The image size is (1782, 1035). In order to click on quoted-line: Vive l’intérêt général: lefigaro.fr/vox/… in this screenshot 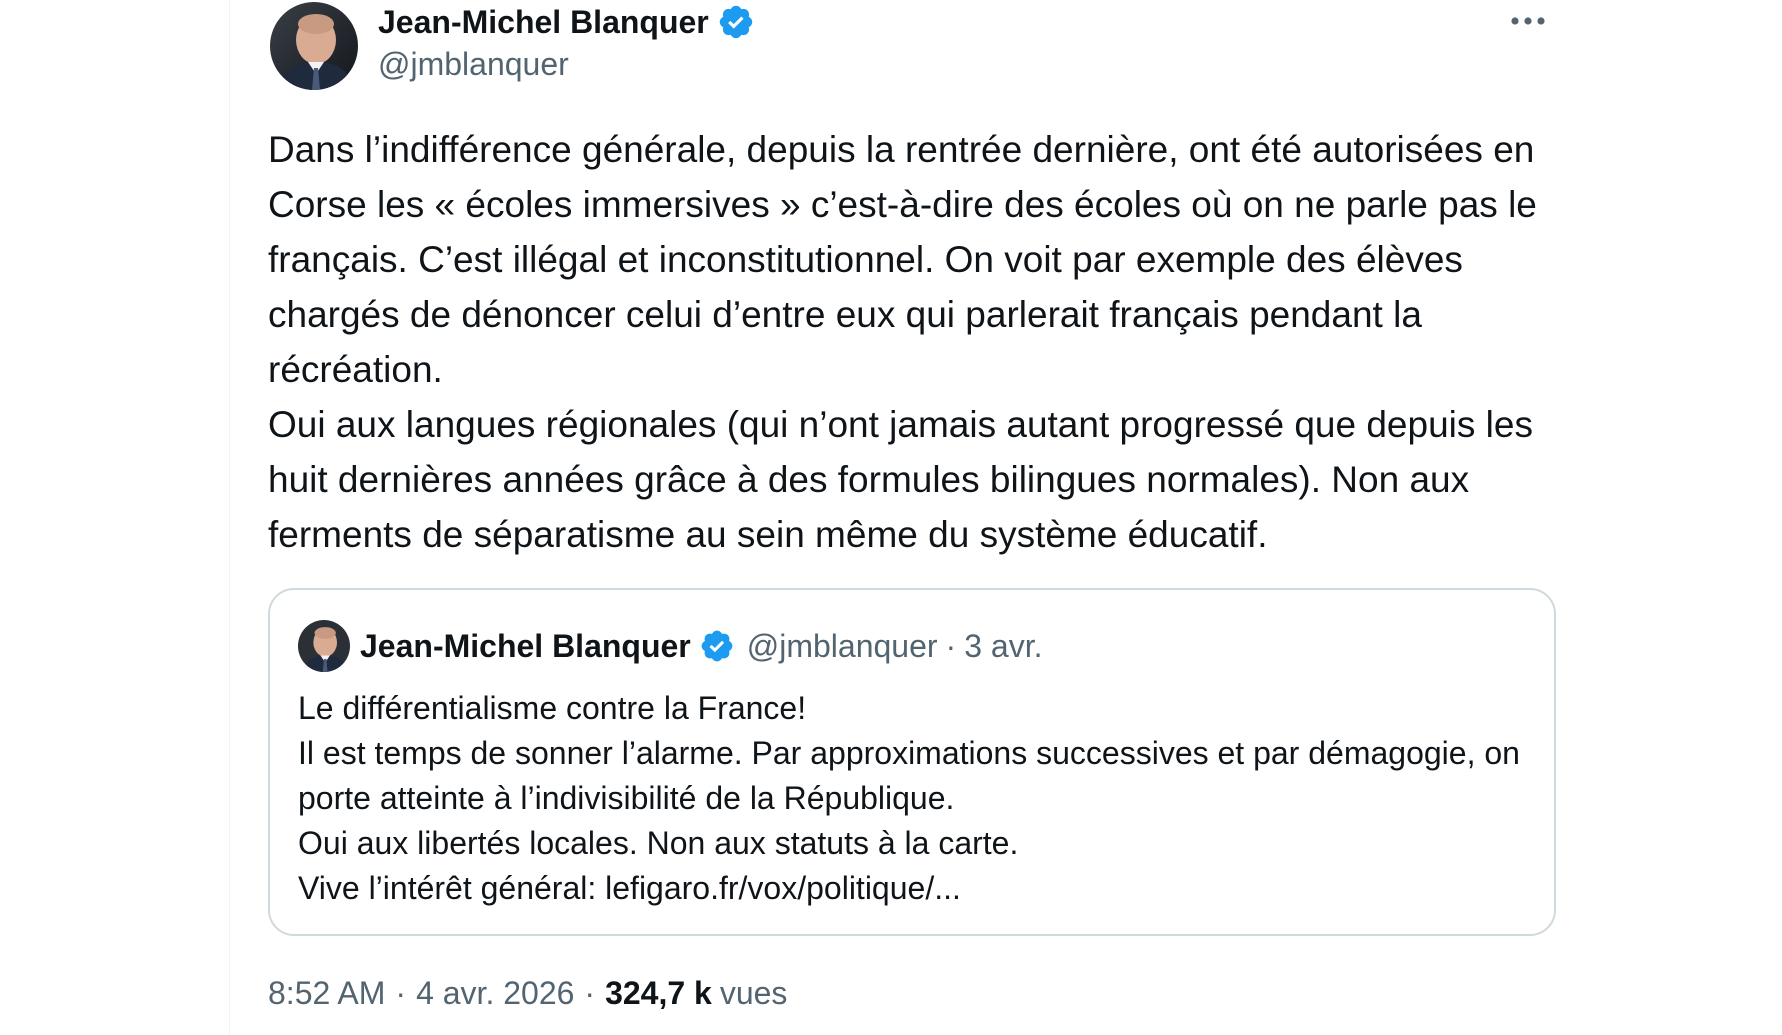, I will do `click(629, 888)`.